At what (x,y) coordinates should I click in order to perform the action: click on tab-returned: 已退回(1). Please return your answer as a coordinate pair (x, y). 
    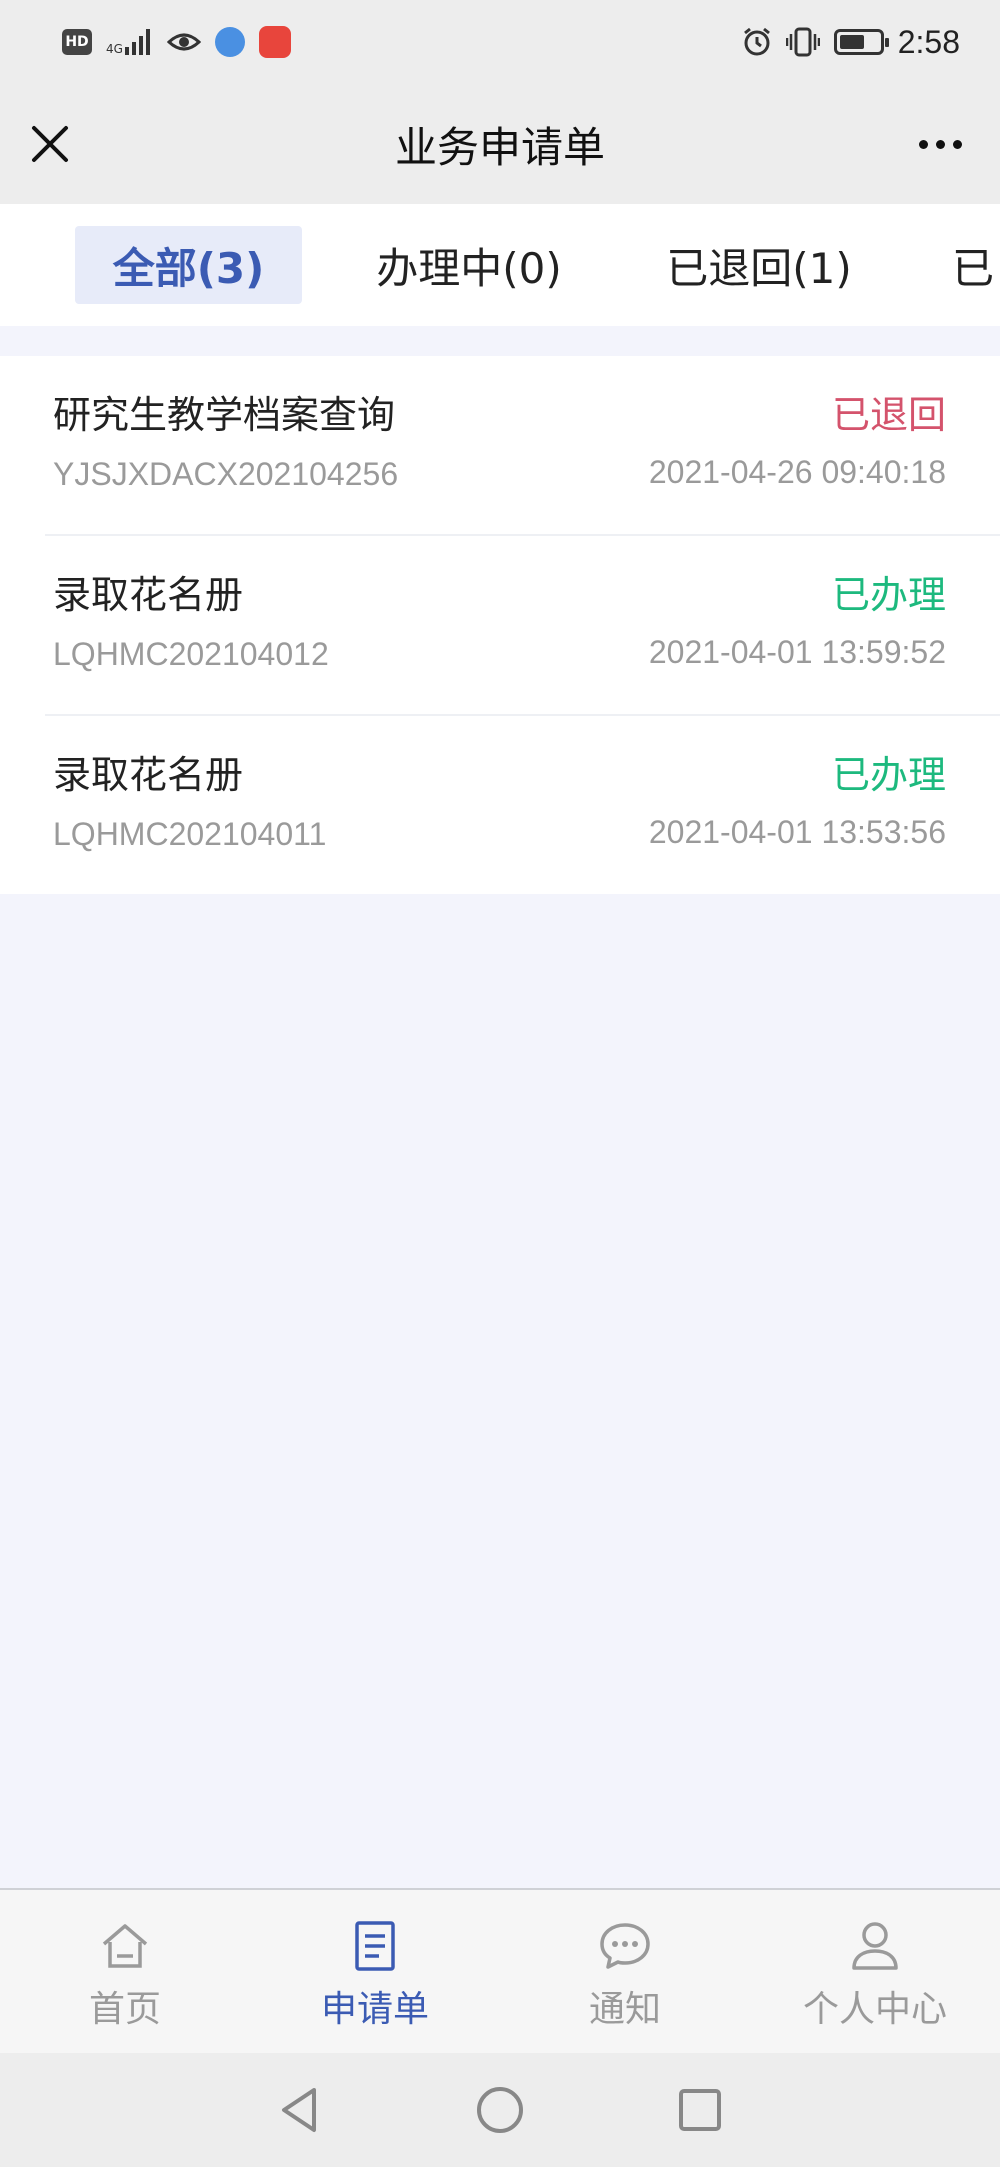
    Looking at the image, I should click on (759, 265).